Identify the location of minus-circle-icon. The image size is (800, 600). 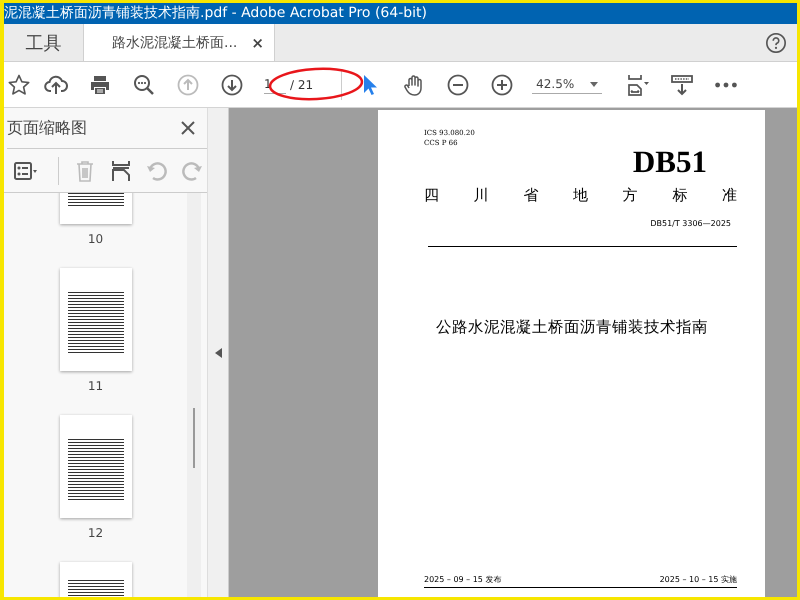
(458, 84).